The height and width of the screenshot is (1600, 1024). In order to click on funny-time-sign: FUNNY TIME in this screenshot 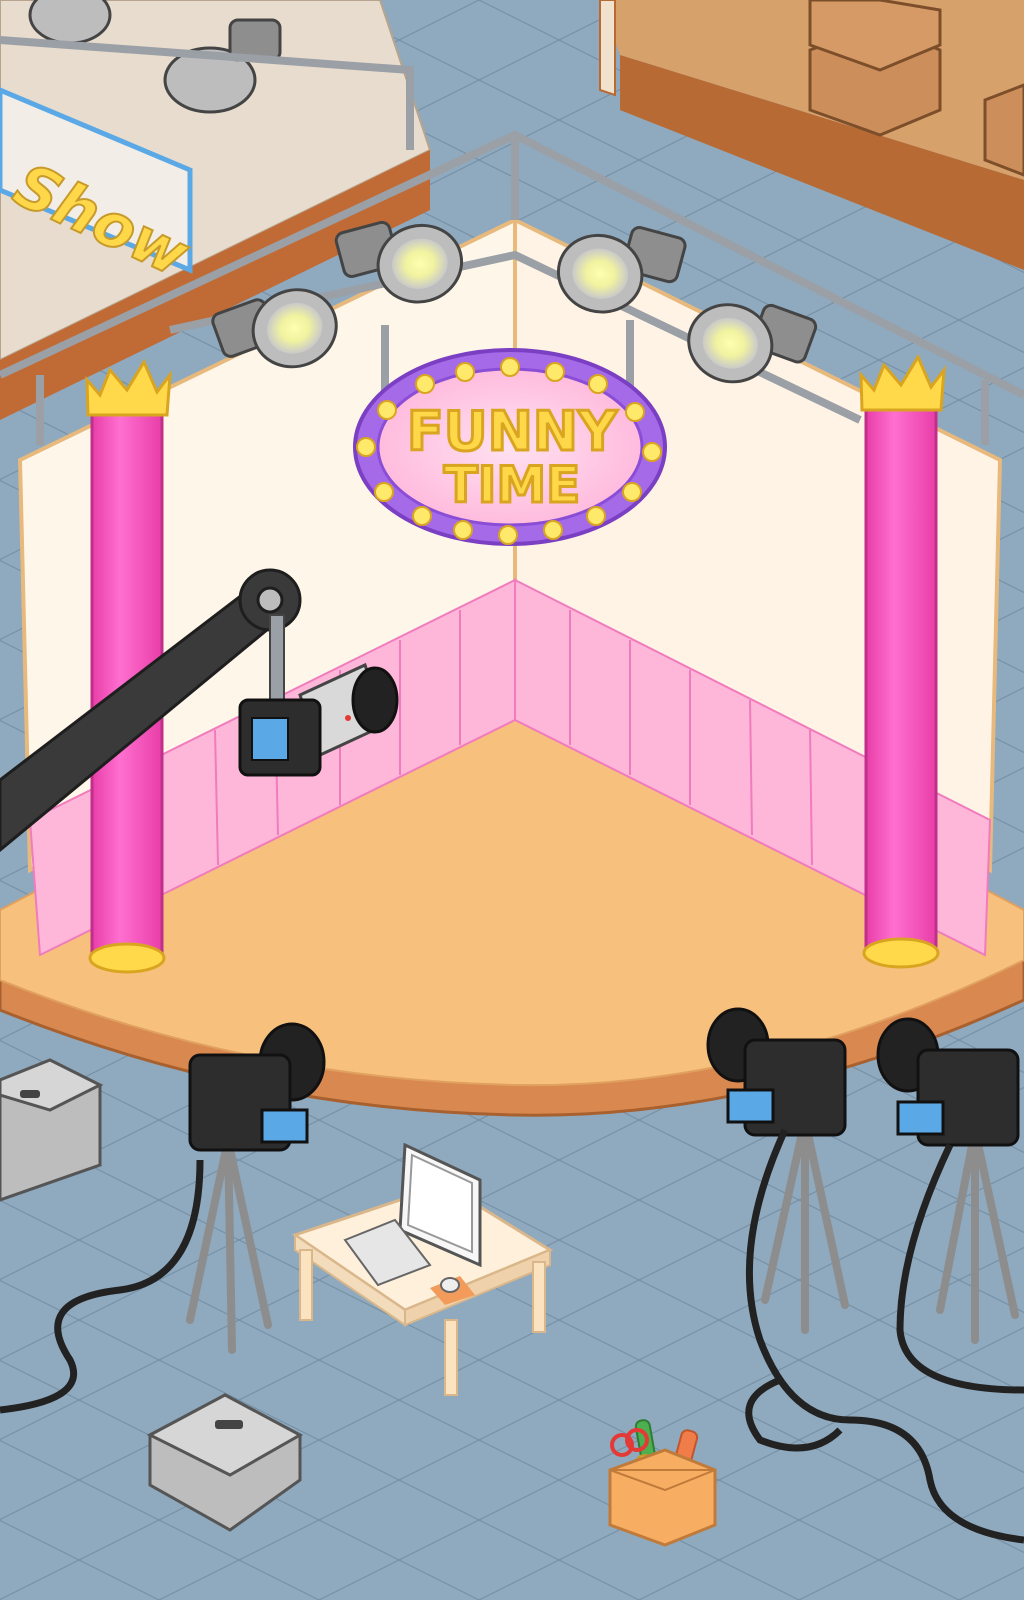, I will do `click(510, 447)`.